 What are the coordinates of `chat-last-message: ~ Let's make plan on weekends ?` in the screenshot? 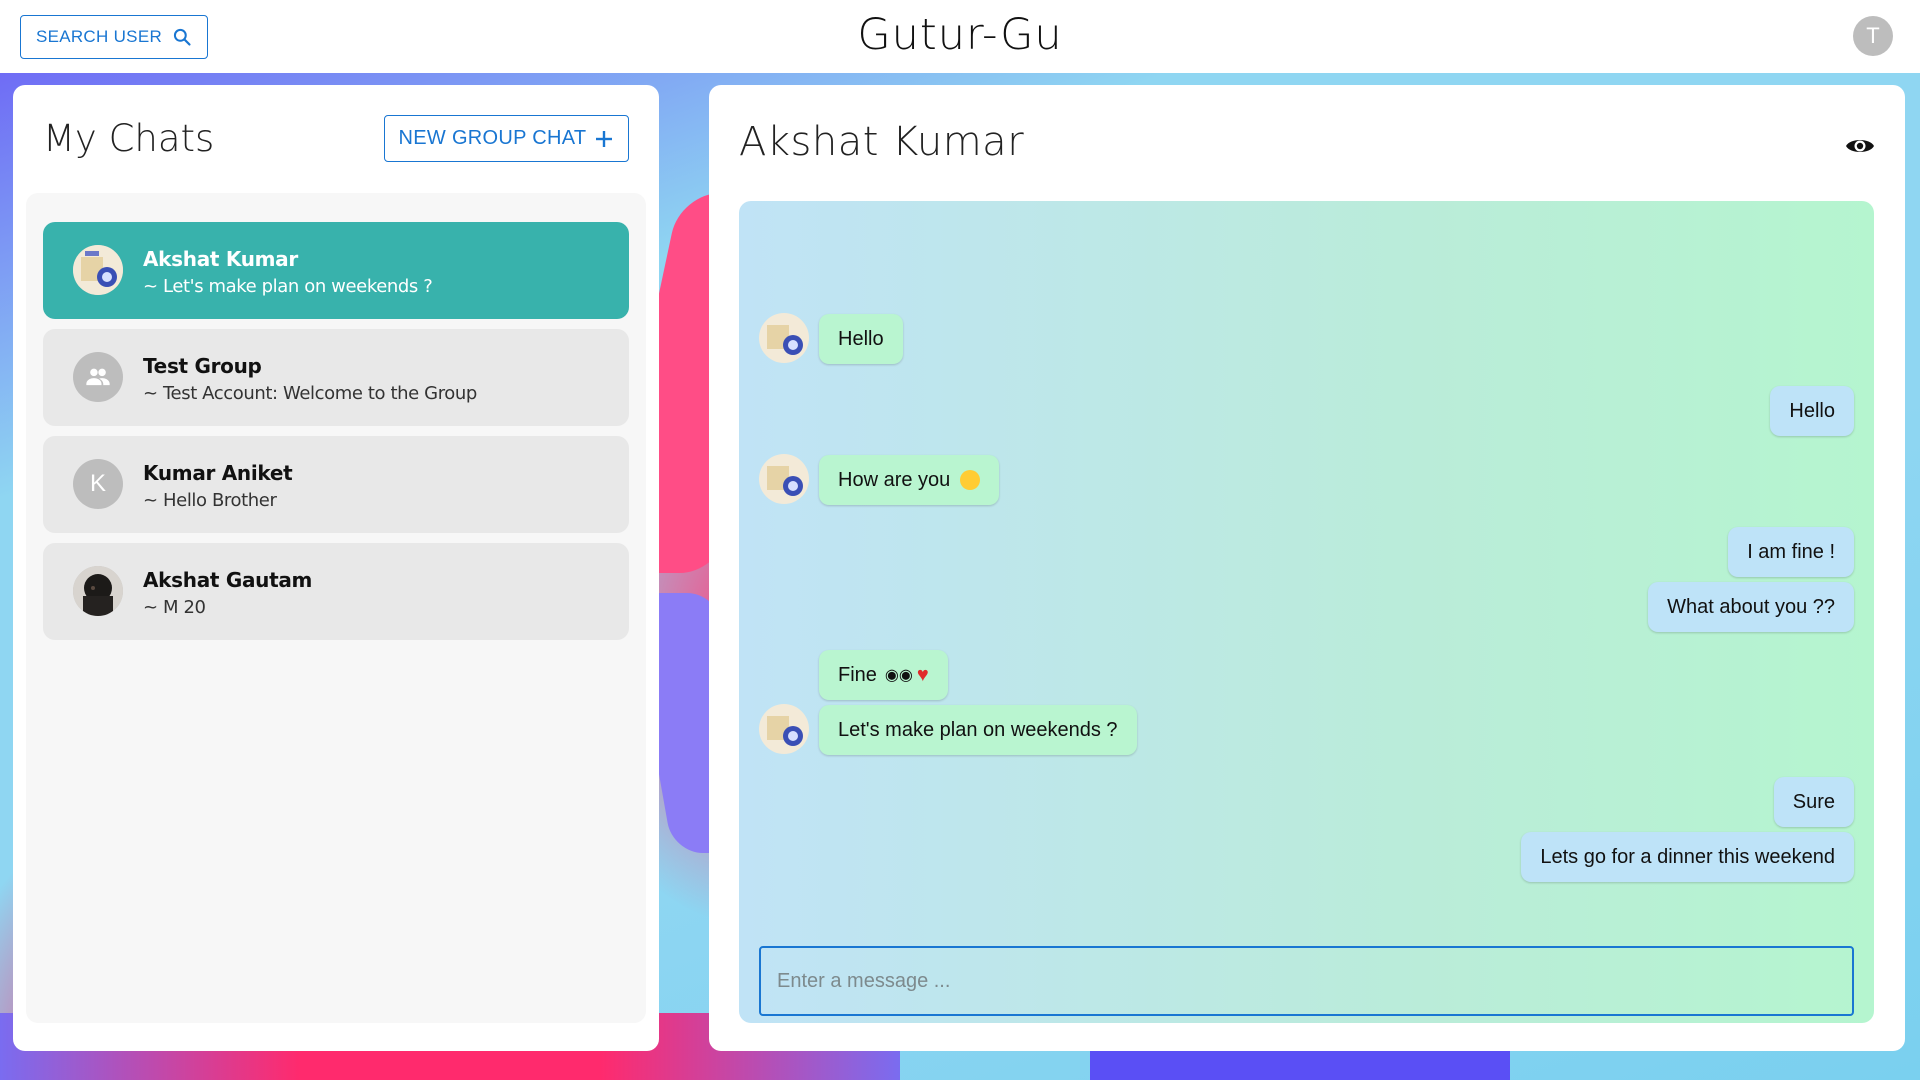 It's located at (288, 286).